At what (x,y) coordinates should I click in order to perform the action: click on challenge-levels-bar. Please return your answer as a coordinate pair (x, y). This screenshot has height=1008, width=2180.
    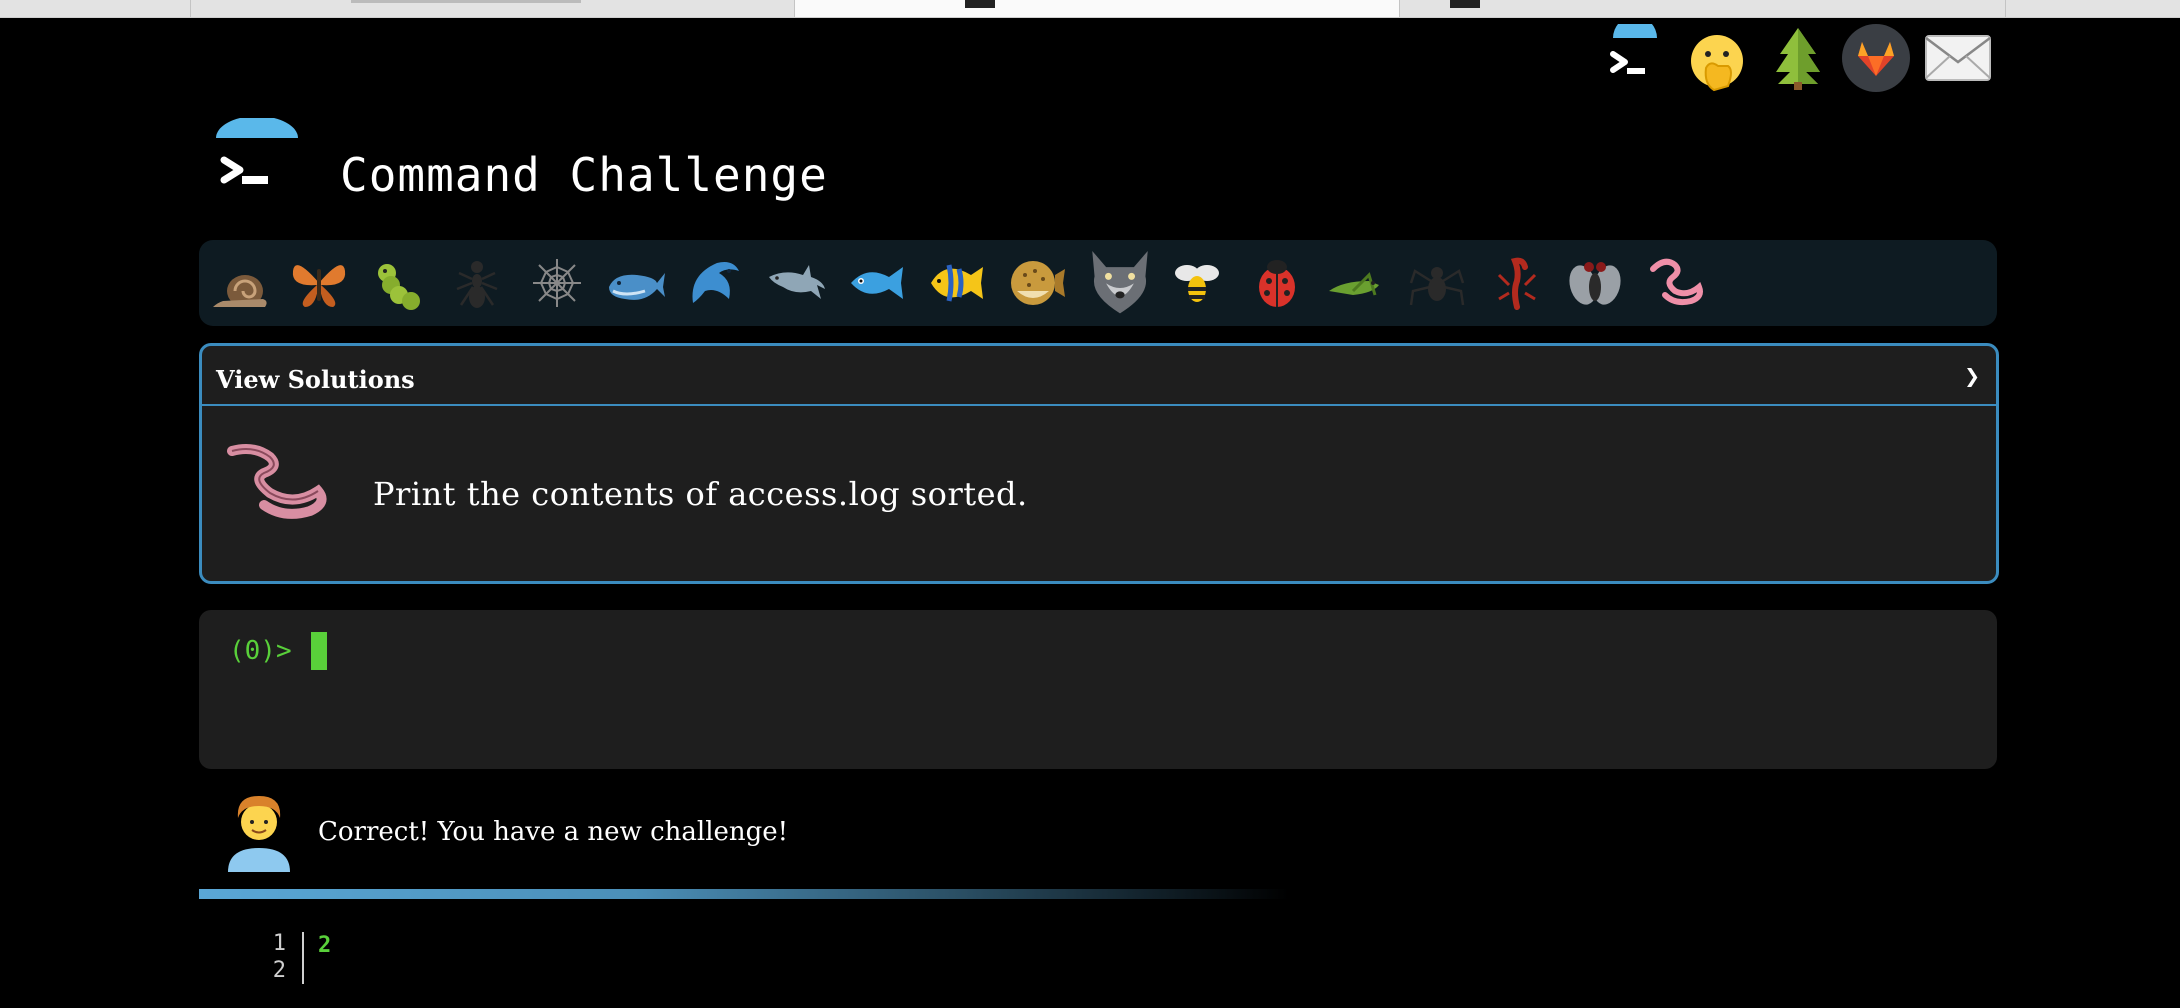
    Looking at the image, I should click on (1098, 283).